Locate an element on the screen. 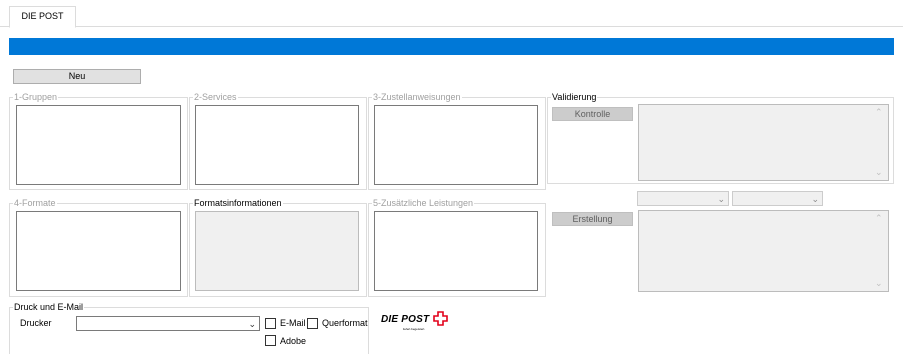 The image size is (903, 354). logo-brand: DIE POST is located at coordinates (405, 319).